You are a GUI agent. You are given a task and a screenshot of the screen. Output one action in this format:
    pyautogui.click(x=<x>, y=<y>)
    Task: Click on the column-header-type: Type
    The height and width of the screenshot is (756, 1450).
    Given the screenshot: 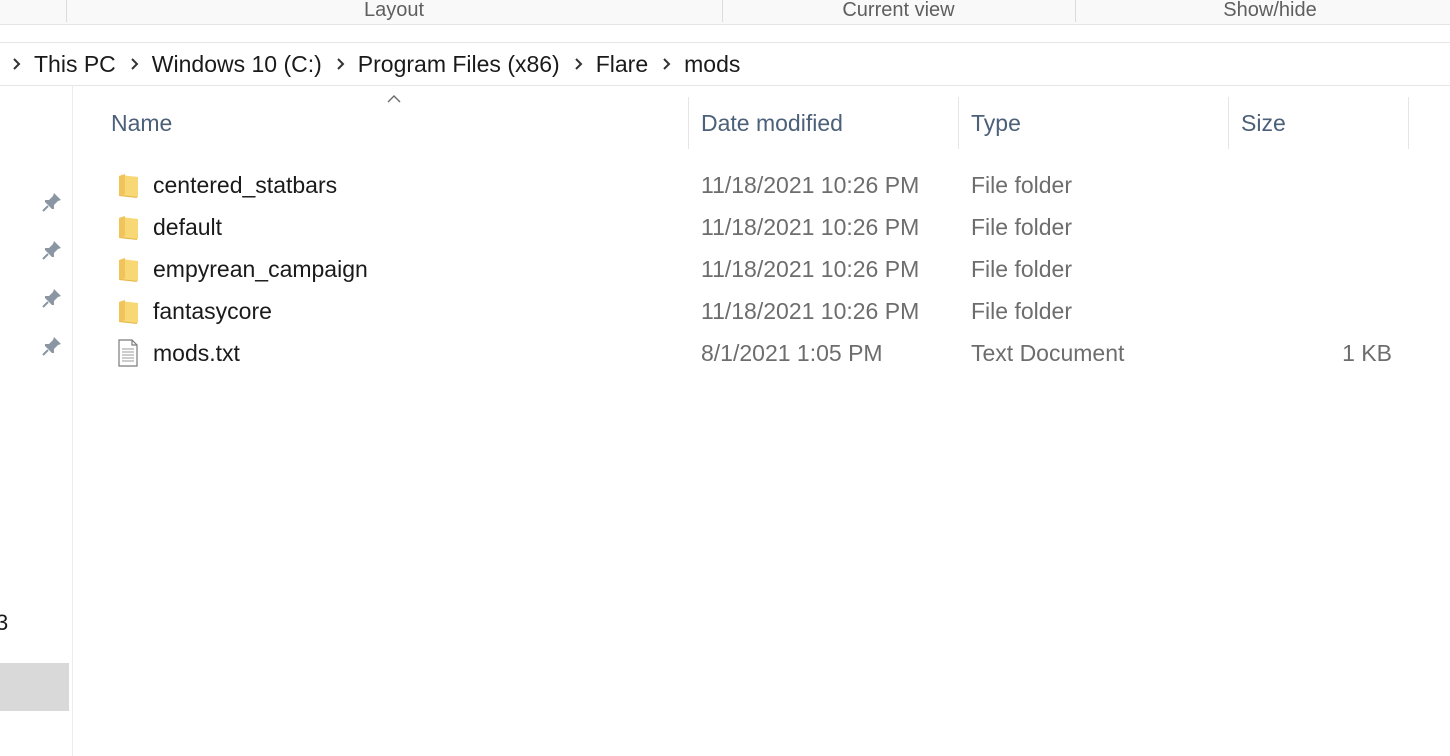 What is the action you would take?
    pyautogui.click(x=1099, y=123)
    